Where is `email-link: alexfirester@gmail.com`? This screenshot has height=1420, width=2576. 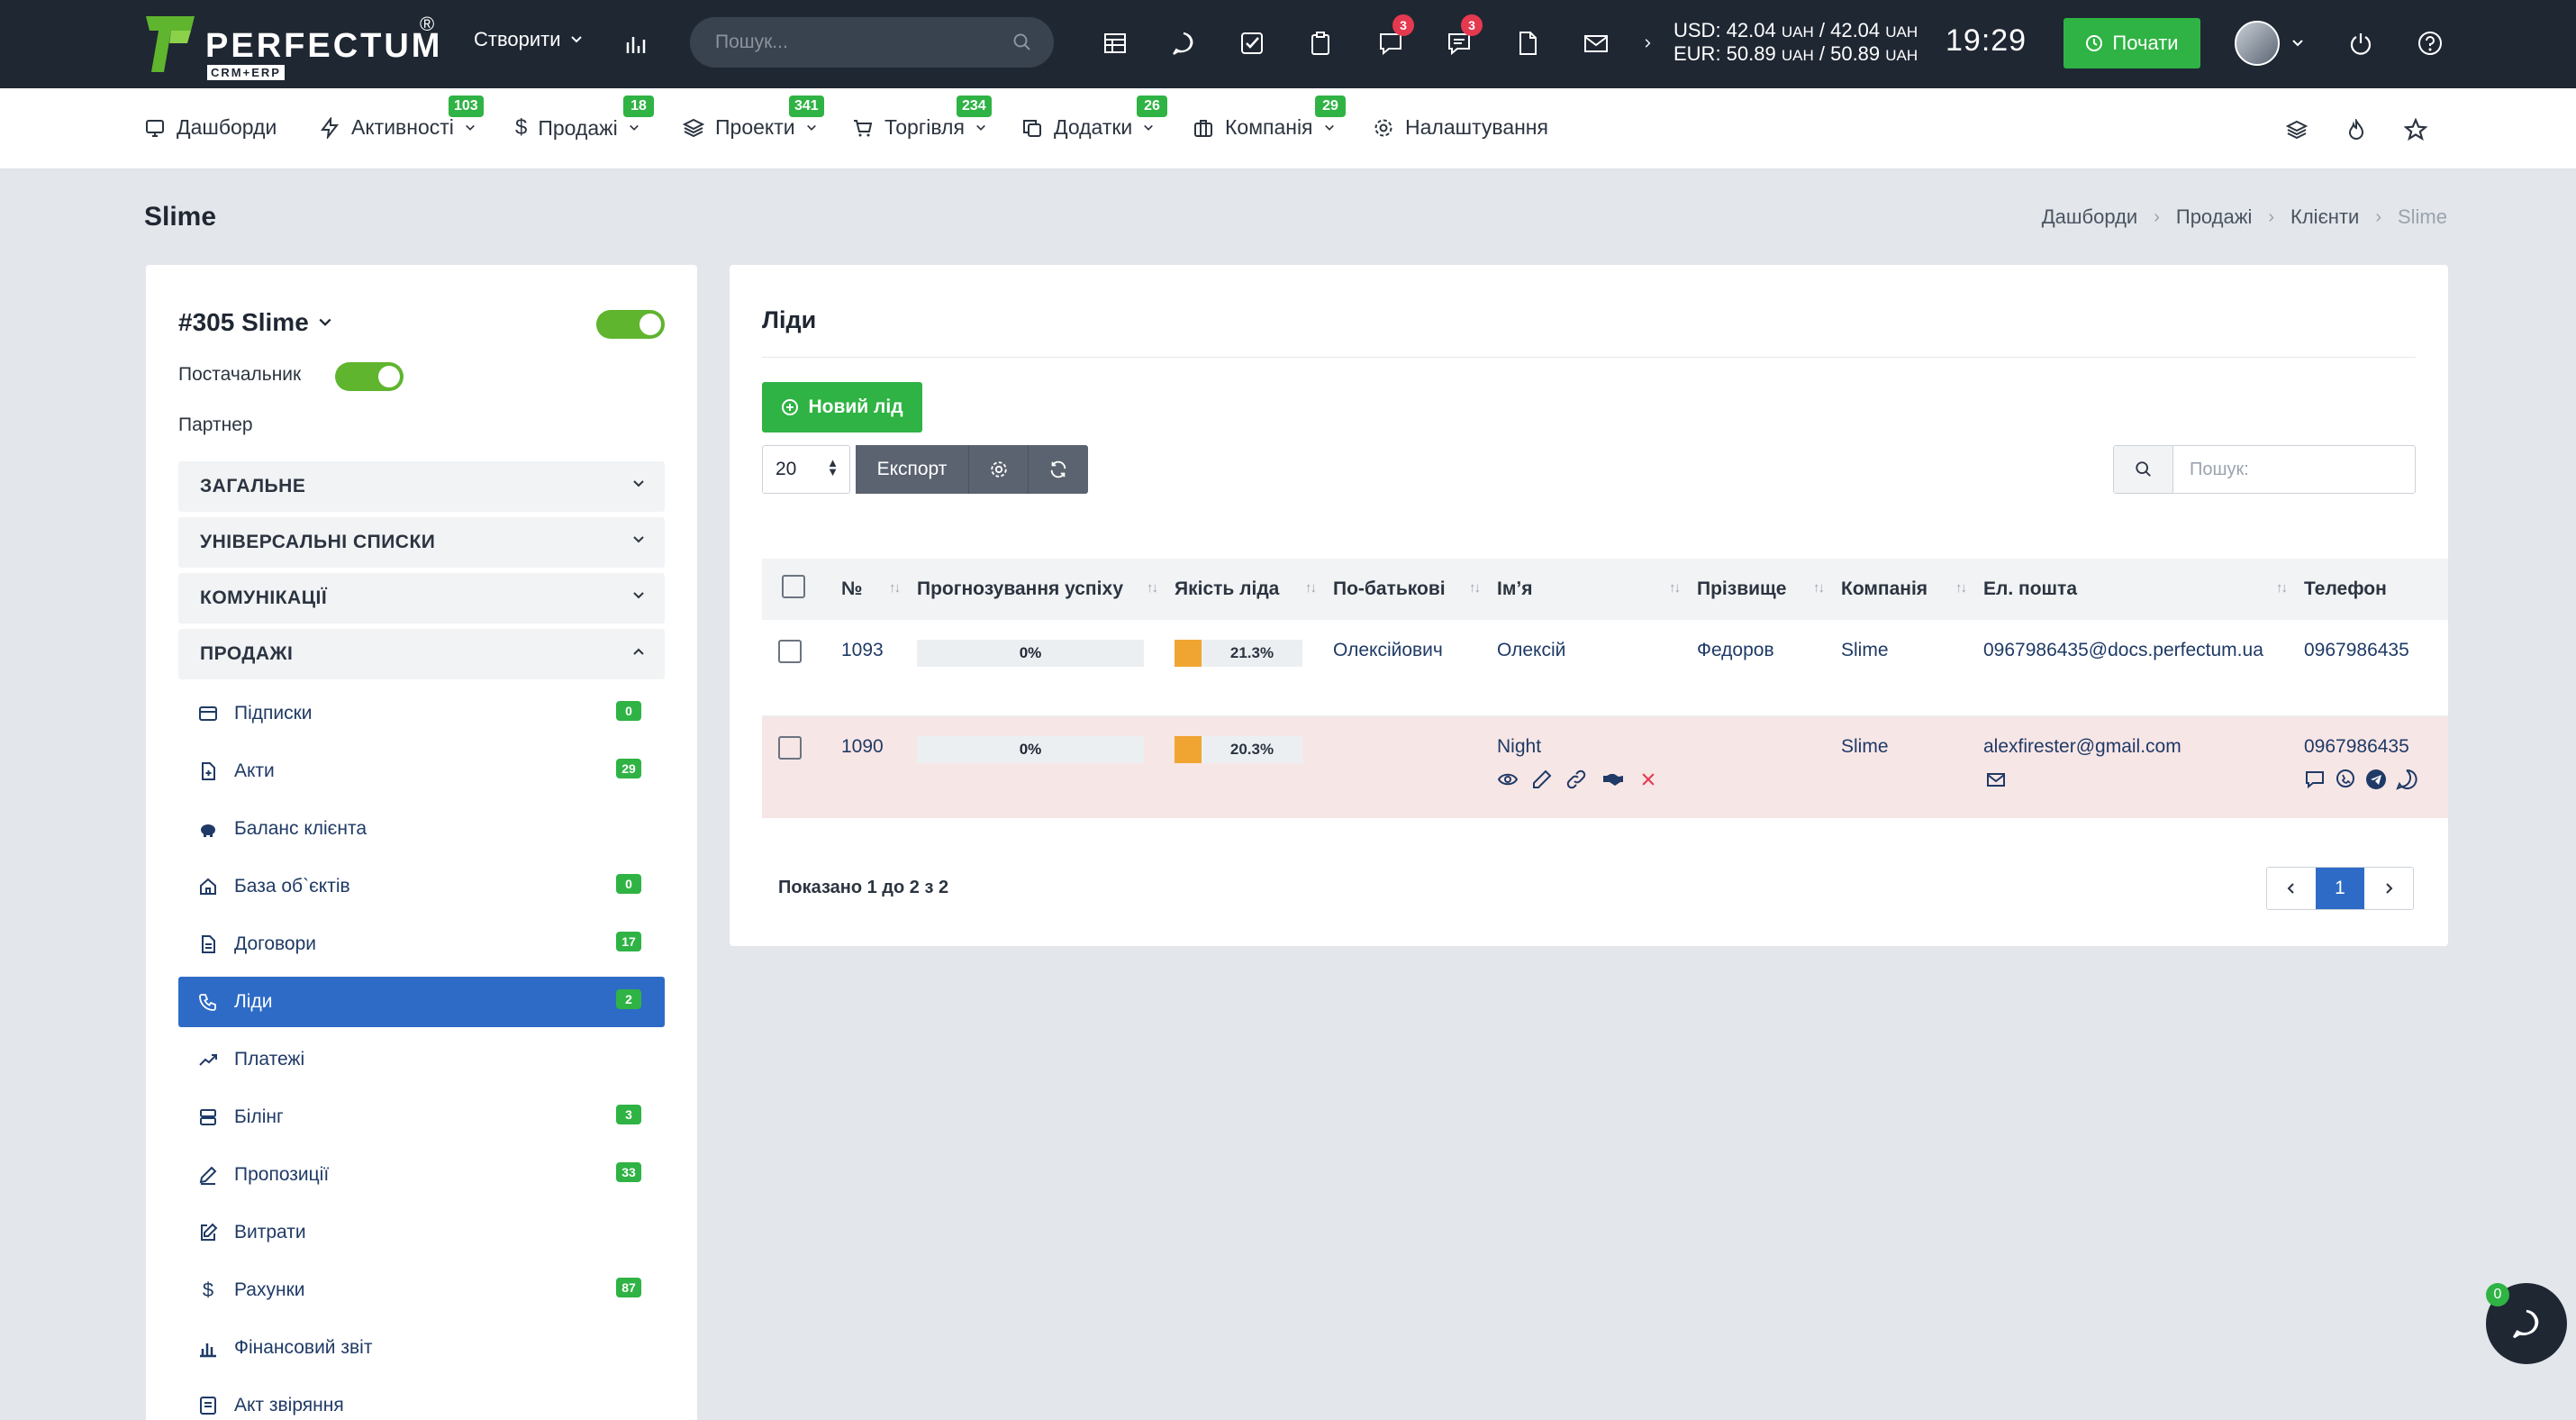 email-link: alexfirester@gmail.com is located at coordinates (2082, 746).